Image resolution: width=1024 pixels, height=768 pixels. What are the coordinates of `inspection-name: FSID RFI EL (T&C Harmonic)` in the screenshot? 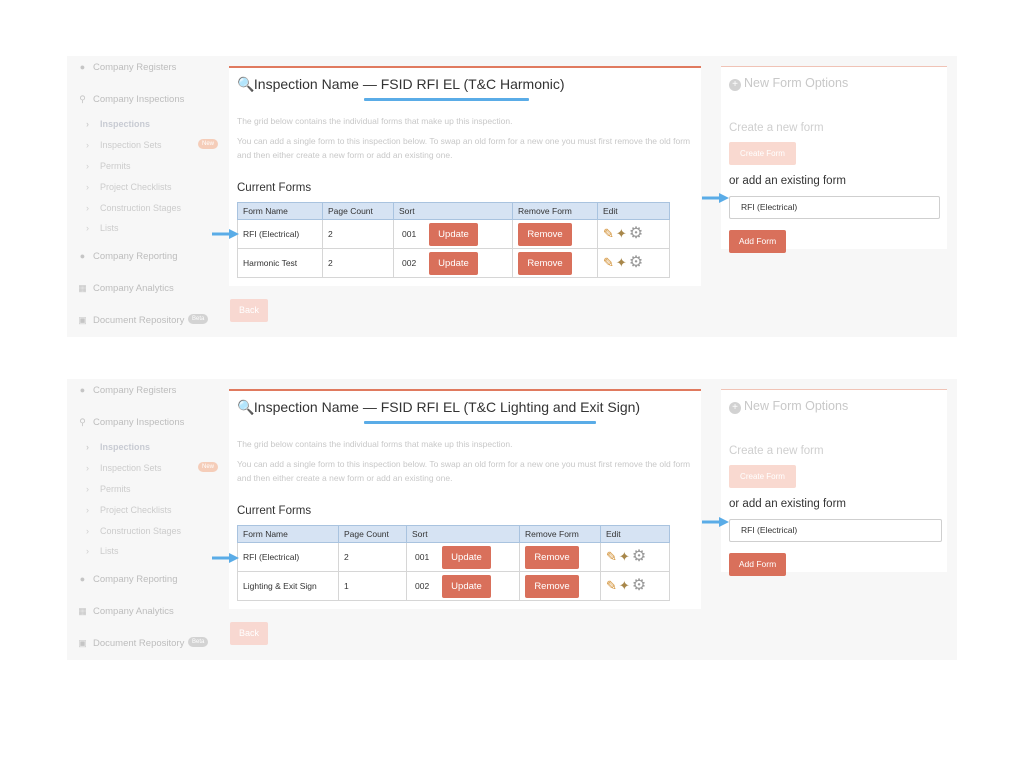 It's located at (472, 84).